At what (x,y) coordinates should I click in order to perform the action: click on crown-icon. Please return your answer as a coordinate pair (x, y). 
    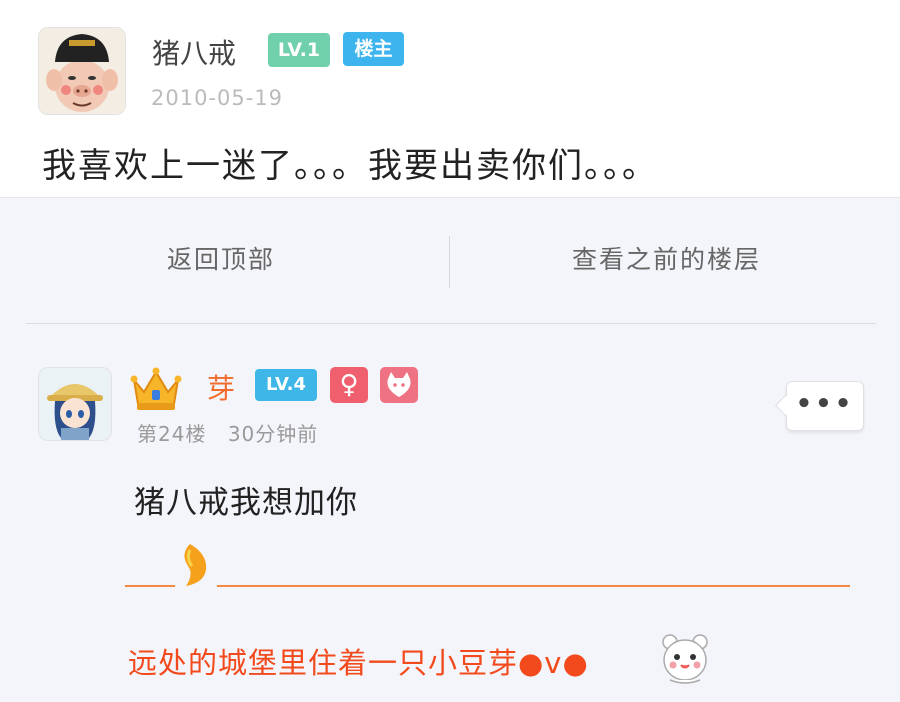
    Looking at the image, I should click on (156, 388).